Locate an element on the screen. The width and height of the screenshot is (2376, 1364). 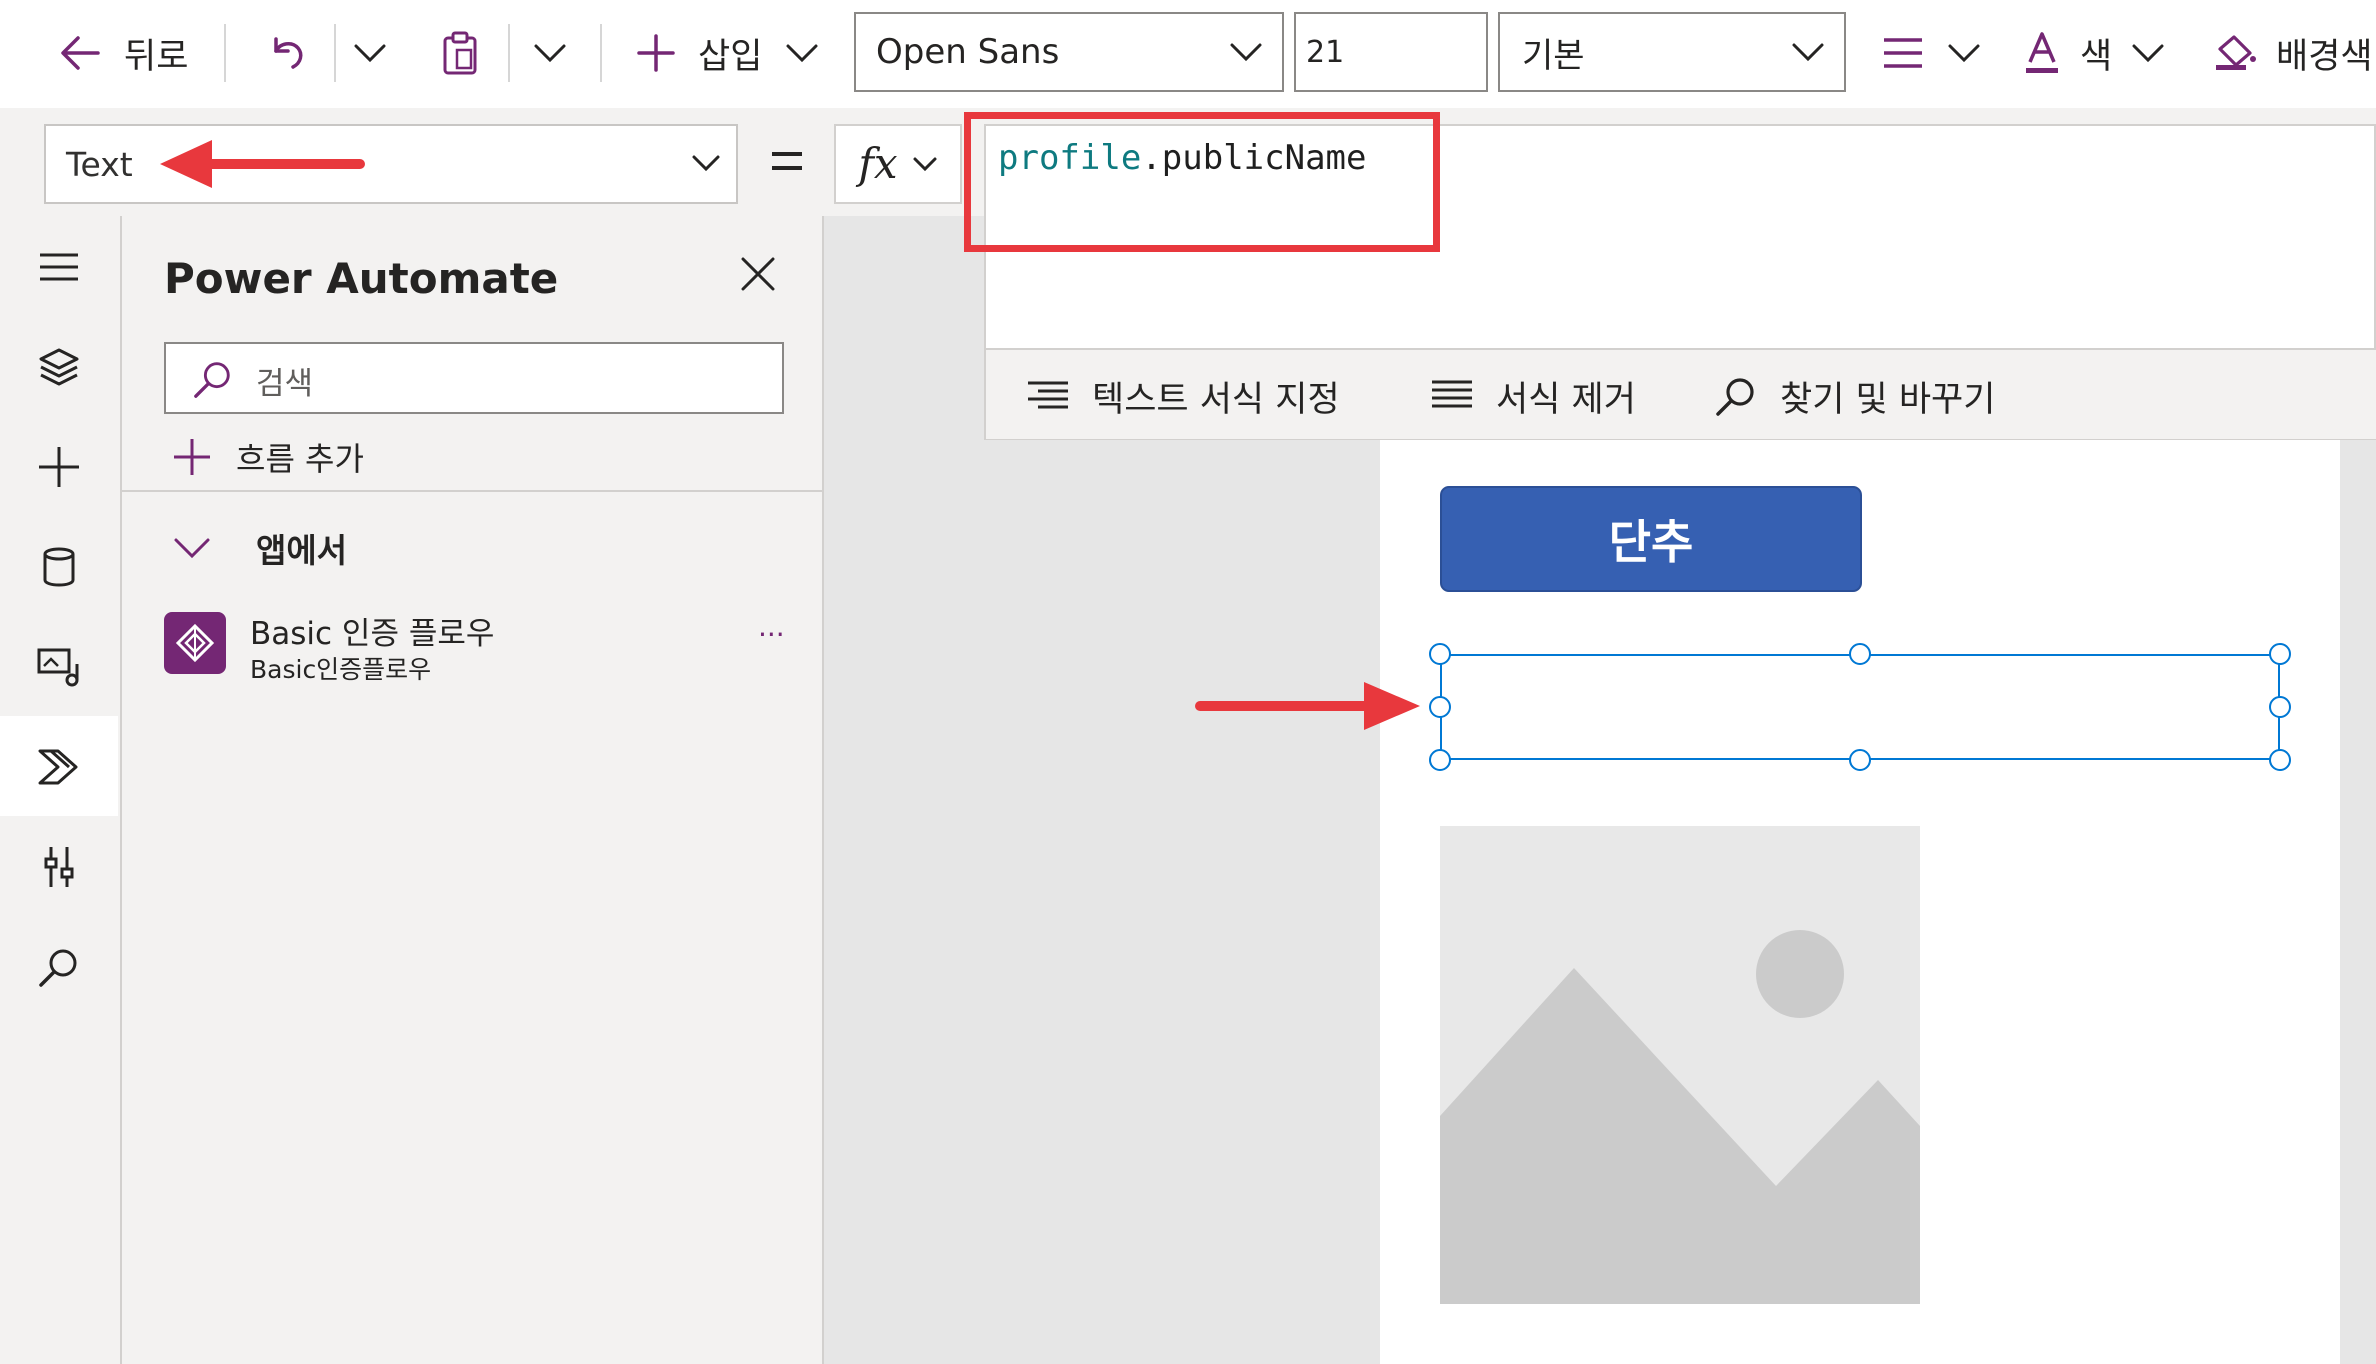
command-bar: 뒤로 삽입 Open Sans 21 기본 색 배경색 is located at coordinates (1188, 54).